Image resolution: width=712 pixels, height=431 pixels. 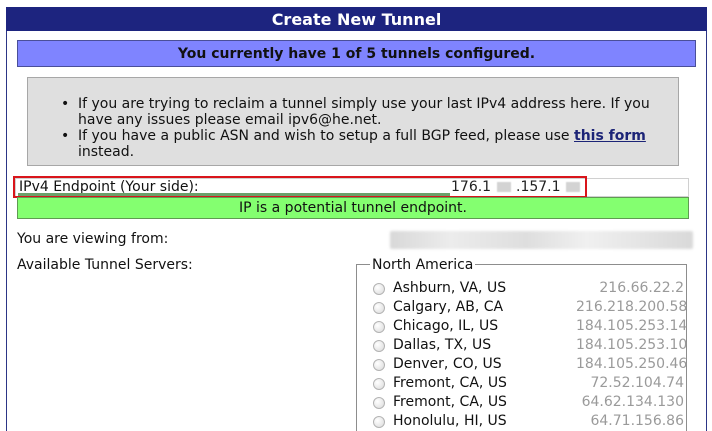 I want to click on server-option-ashburn: Ashburn, VA, US 216.66.22.2, so click(x=527, y=288).